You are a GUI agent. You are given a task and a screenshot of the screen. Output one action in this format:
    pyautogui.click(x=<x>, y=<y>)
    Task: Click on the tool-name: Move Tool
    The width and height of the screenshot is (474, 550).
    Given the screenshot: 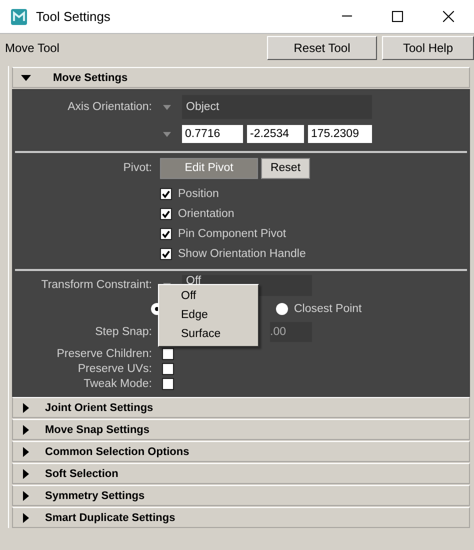 What is the action you would take?
    pyautogui.click(x=32, y=48)
    